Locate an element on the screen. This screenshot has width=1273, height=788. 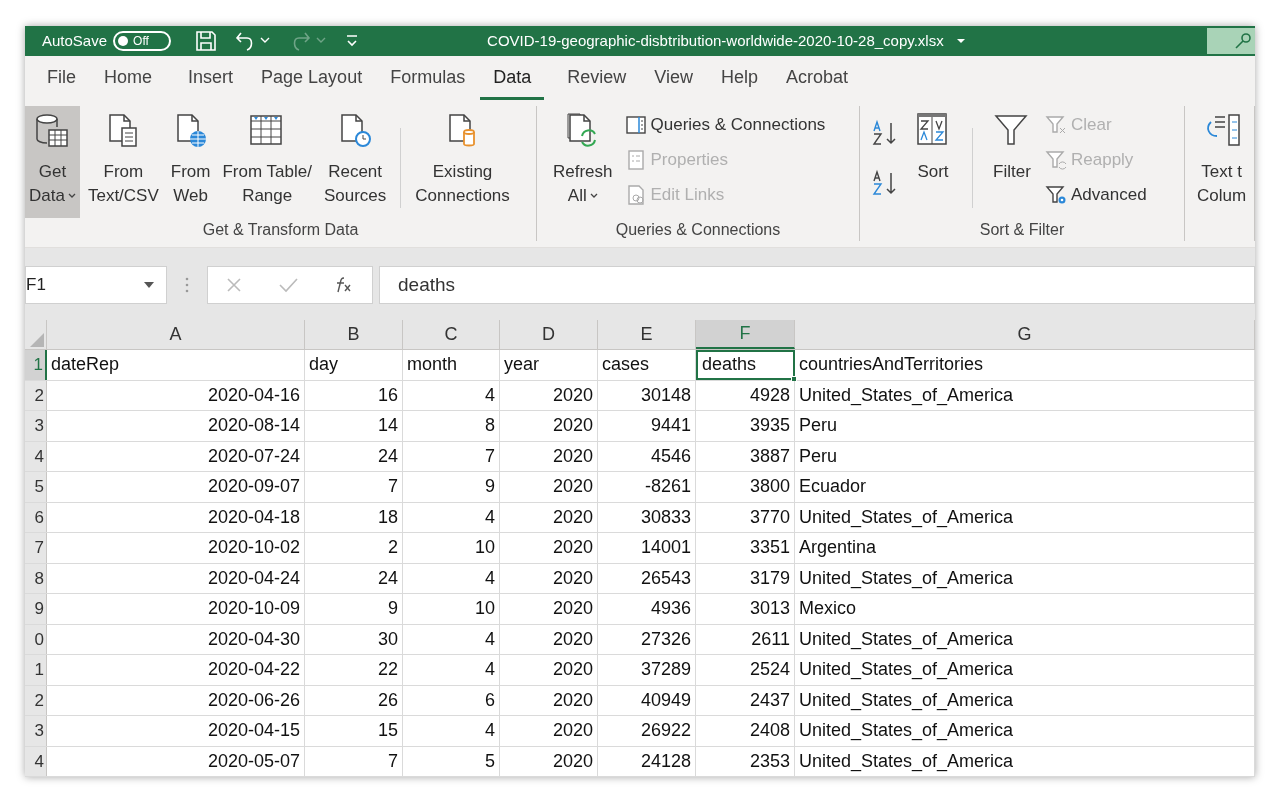
column-header: G is located at coordinates (1025, 334).